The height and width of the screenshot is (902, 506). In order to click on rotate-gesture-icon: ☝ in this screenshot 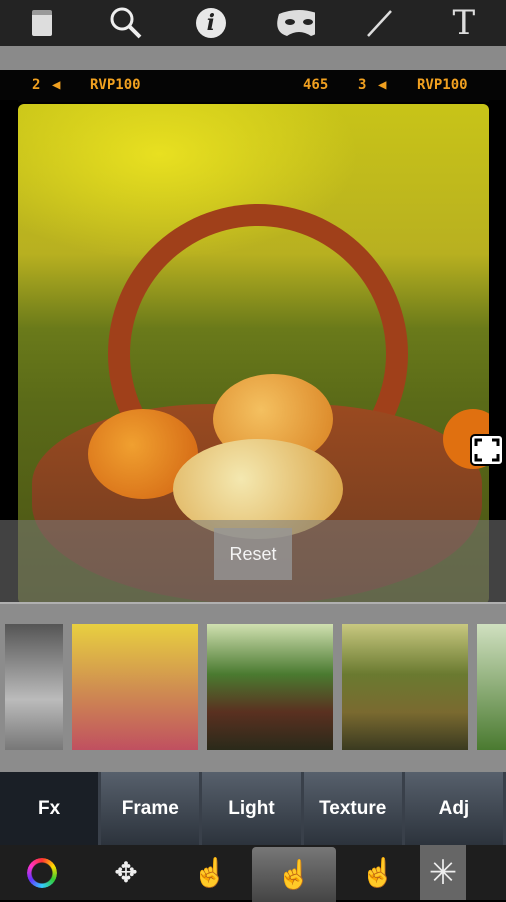, I will do `click(378, 872)`.